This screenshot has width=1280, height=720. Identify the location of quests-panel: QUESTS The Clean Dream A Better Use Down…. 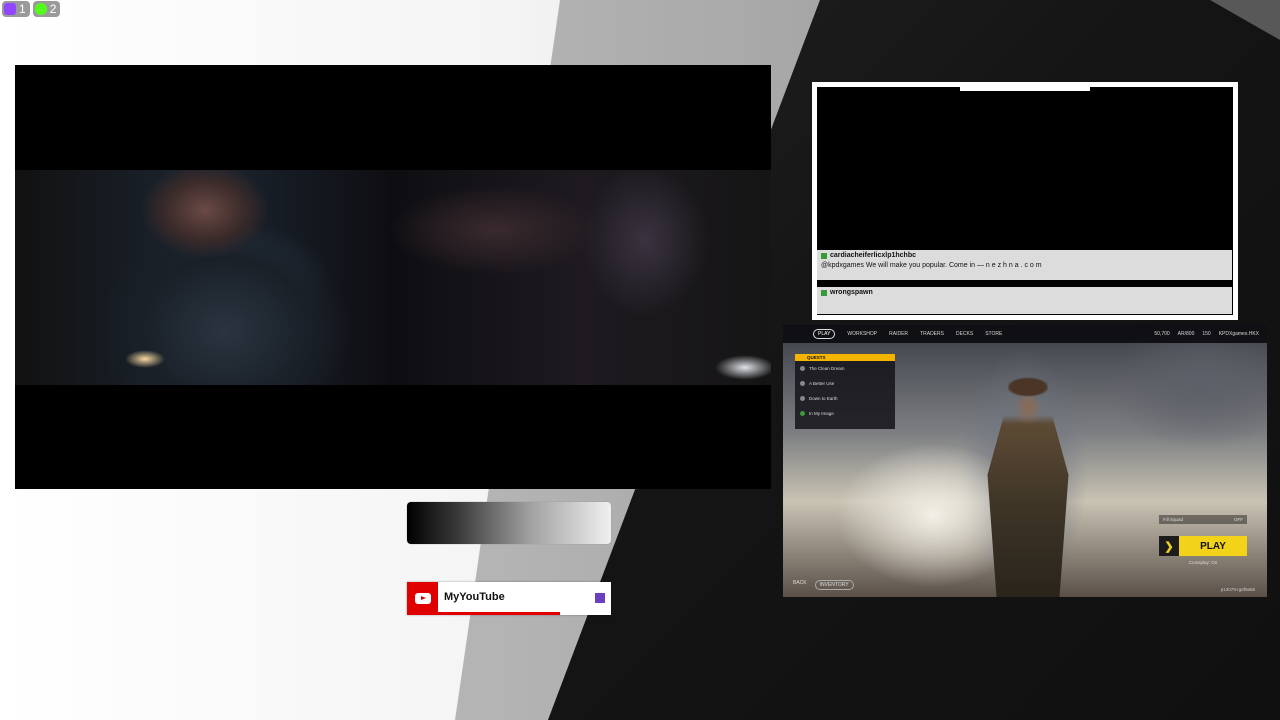
(845, 391).